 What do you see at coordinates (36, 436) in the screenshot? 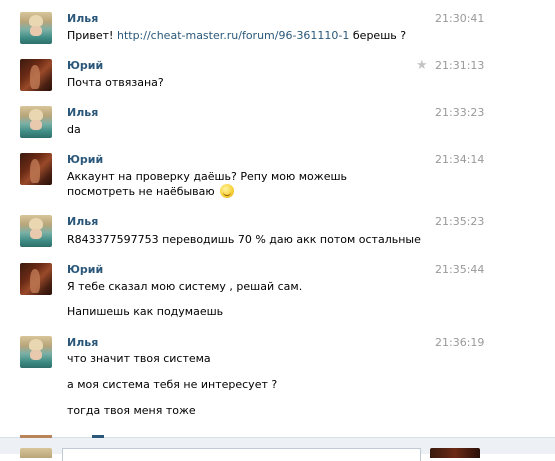
I see `next-message-avatar-edge` at bounding box center [36, 436].